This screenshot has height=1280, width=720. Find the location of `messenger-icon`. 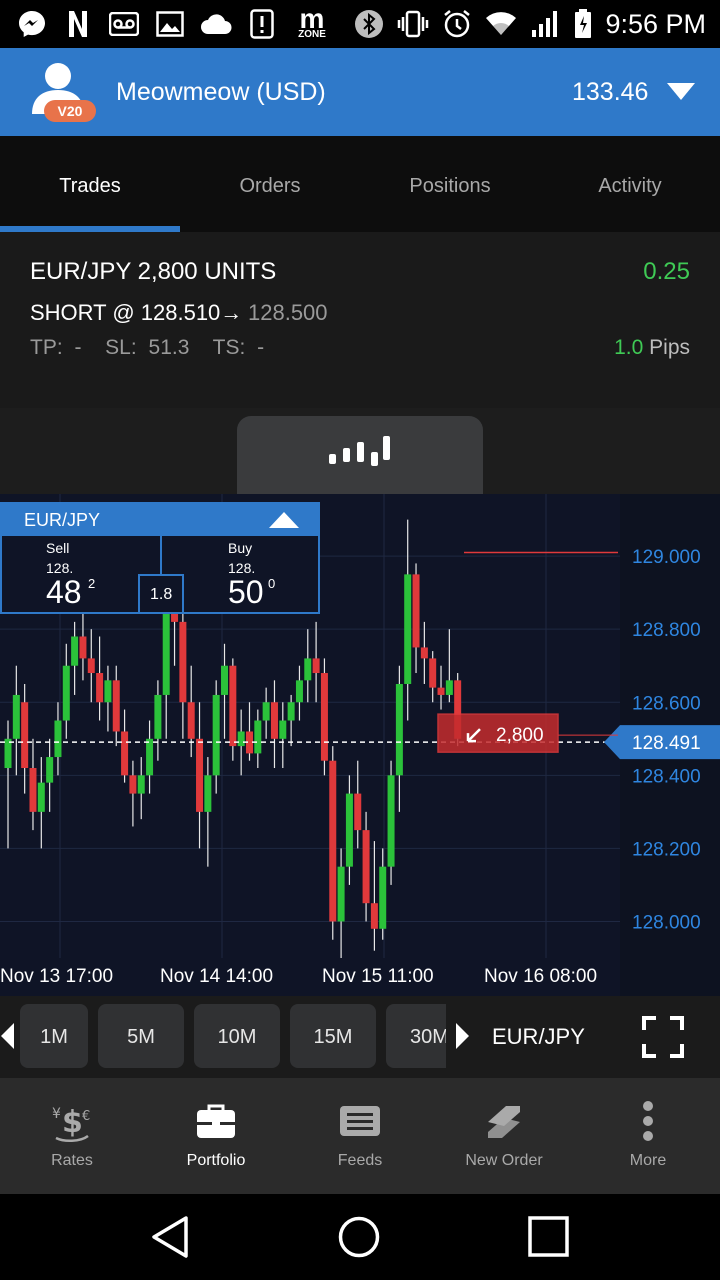

messenger-icon is located at coordinates (32, 24).